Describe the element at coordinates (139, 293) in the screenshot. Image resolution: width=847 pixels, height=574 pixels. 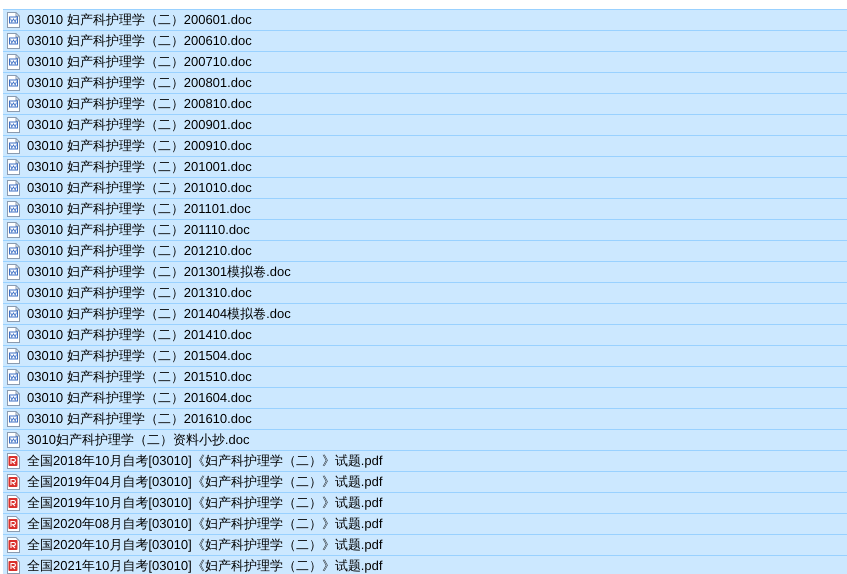
I see `file-name: 03010 妇产科护理学（二）201310.doc` at that location.